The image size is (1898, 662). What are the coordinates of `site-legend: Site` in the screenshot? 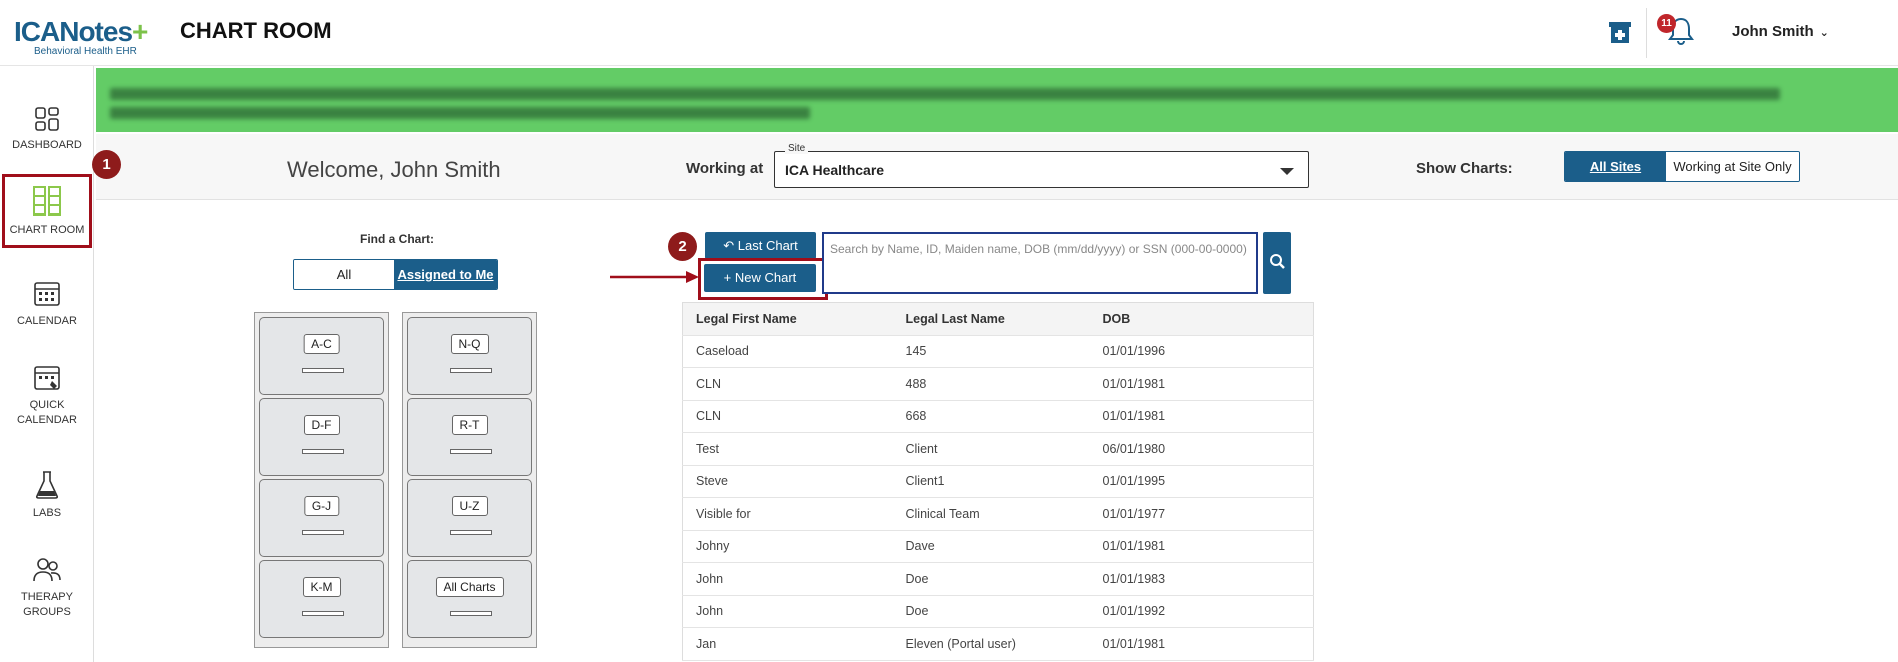 It's located at (797, 148).